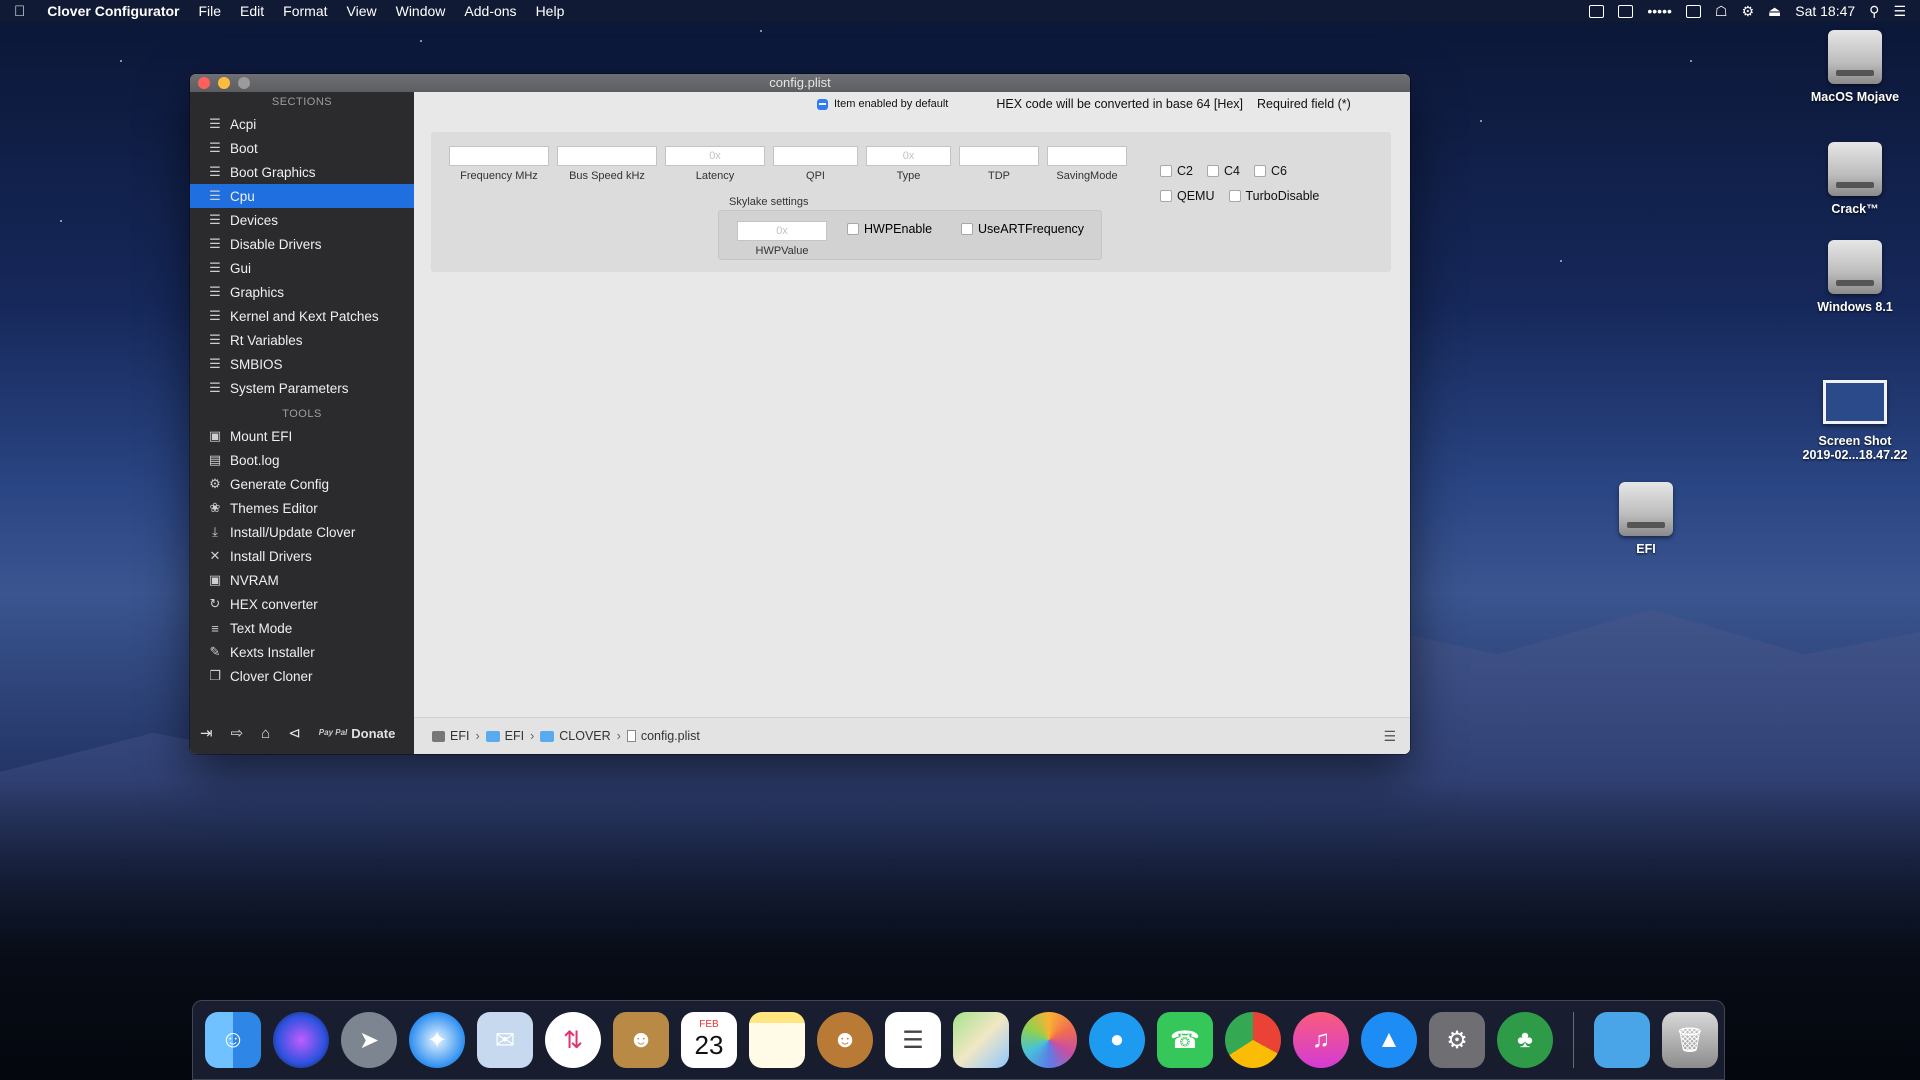 The image size is (1920, 1080). What do you see at coordinates (302, 484) in the screenshot?
I see `sidebar-tool-generate-config: ⚙ Generate Config` at bounding box center [302, 484].